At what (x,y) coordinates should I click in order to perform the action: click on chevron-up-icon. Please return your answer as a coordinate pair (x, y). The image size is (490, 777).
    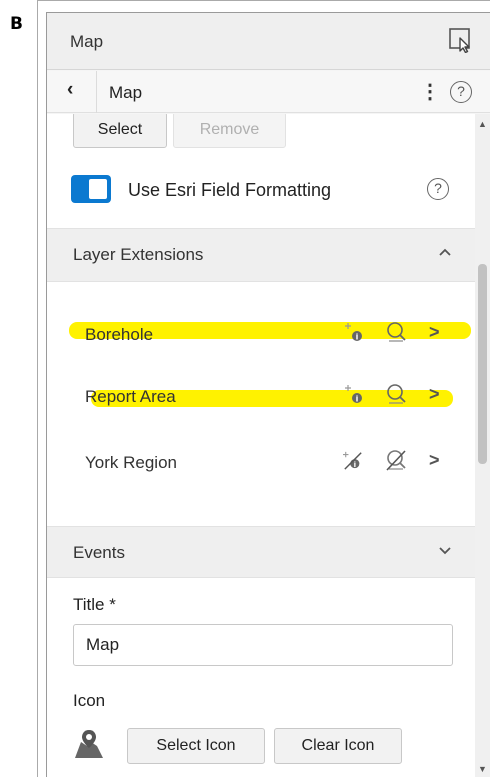
    Looking at the image, I should click on (445, 252).